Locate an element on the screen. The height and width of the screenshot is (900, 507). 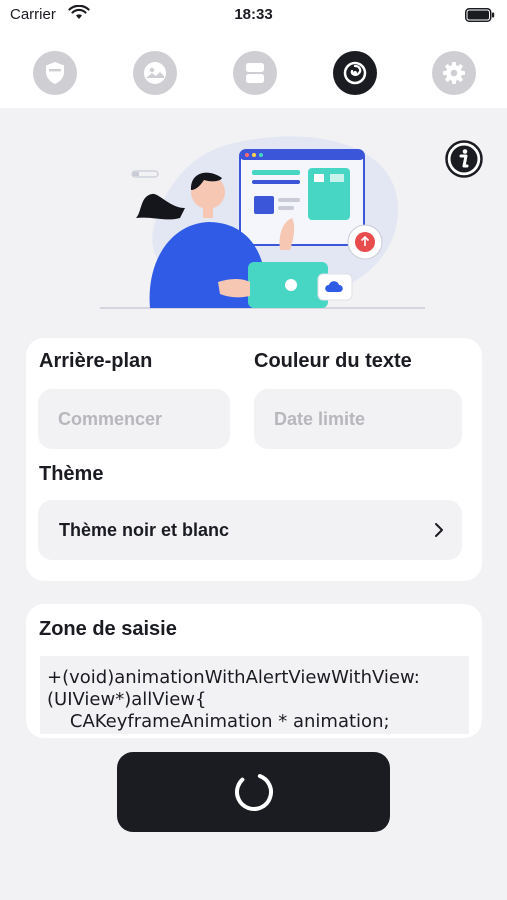
gear-icon is located at coordinates (454, 73).